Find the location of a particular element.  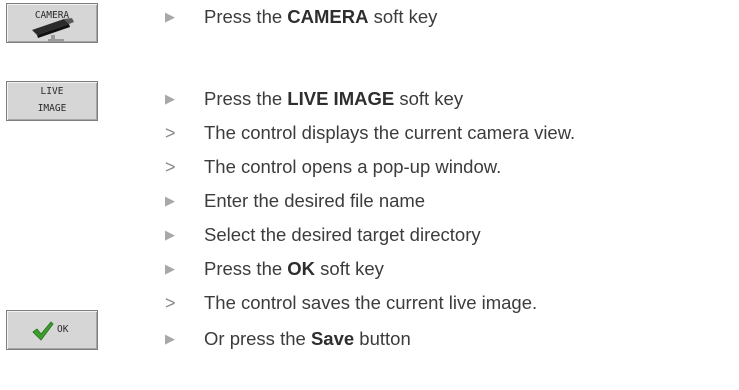

step-text: Press the CAMERA soft key is located at coordinates (320, 17).